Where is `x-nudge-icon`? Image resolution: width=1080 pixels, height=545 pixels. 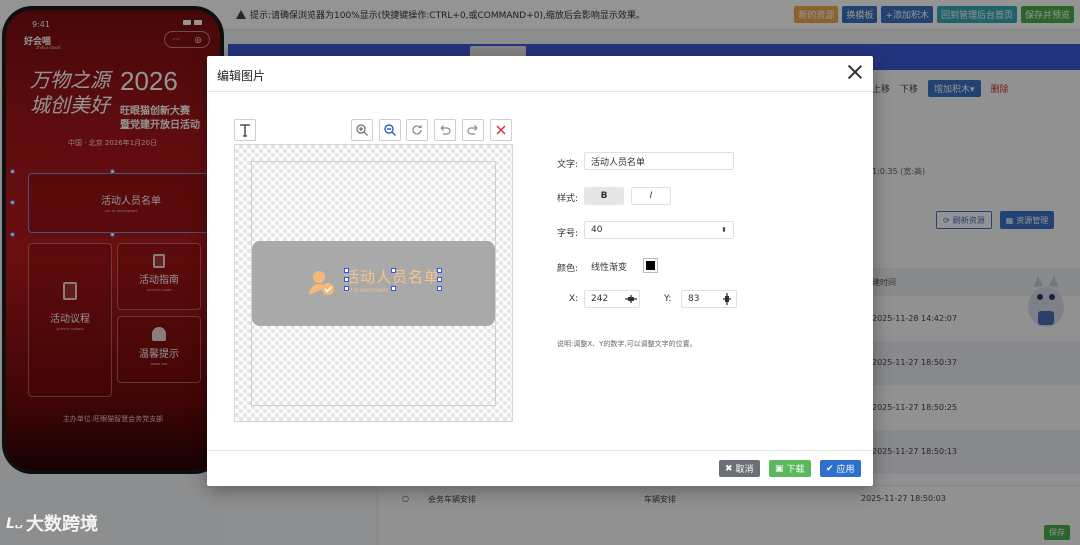
x-nudge-icon is located at coordinates (631, 299).